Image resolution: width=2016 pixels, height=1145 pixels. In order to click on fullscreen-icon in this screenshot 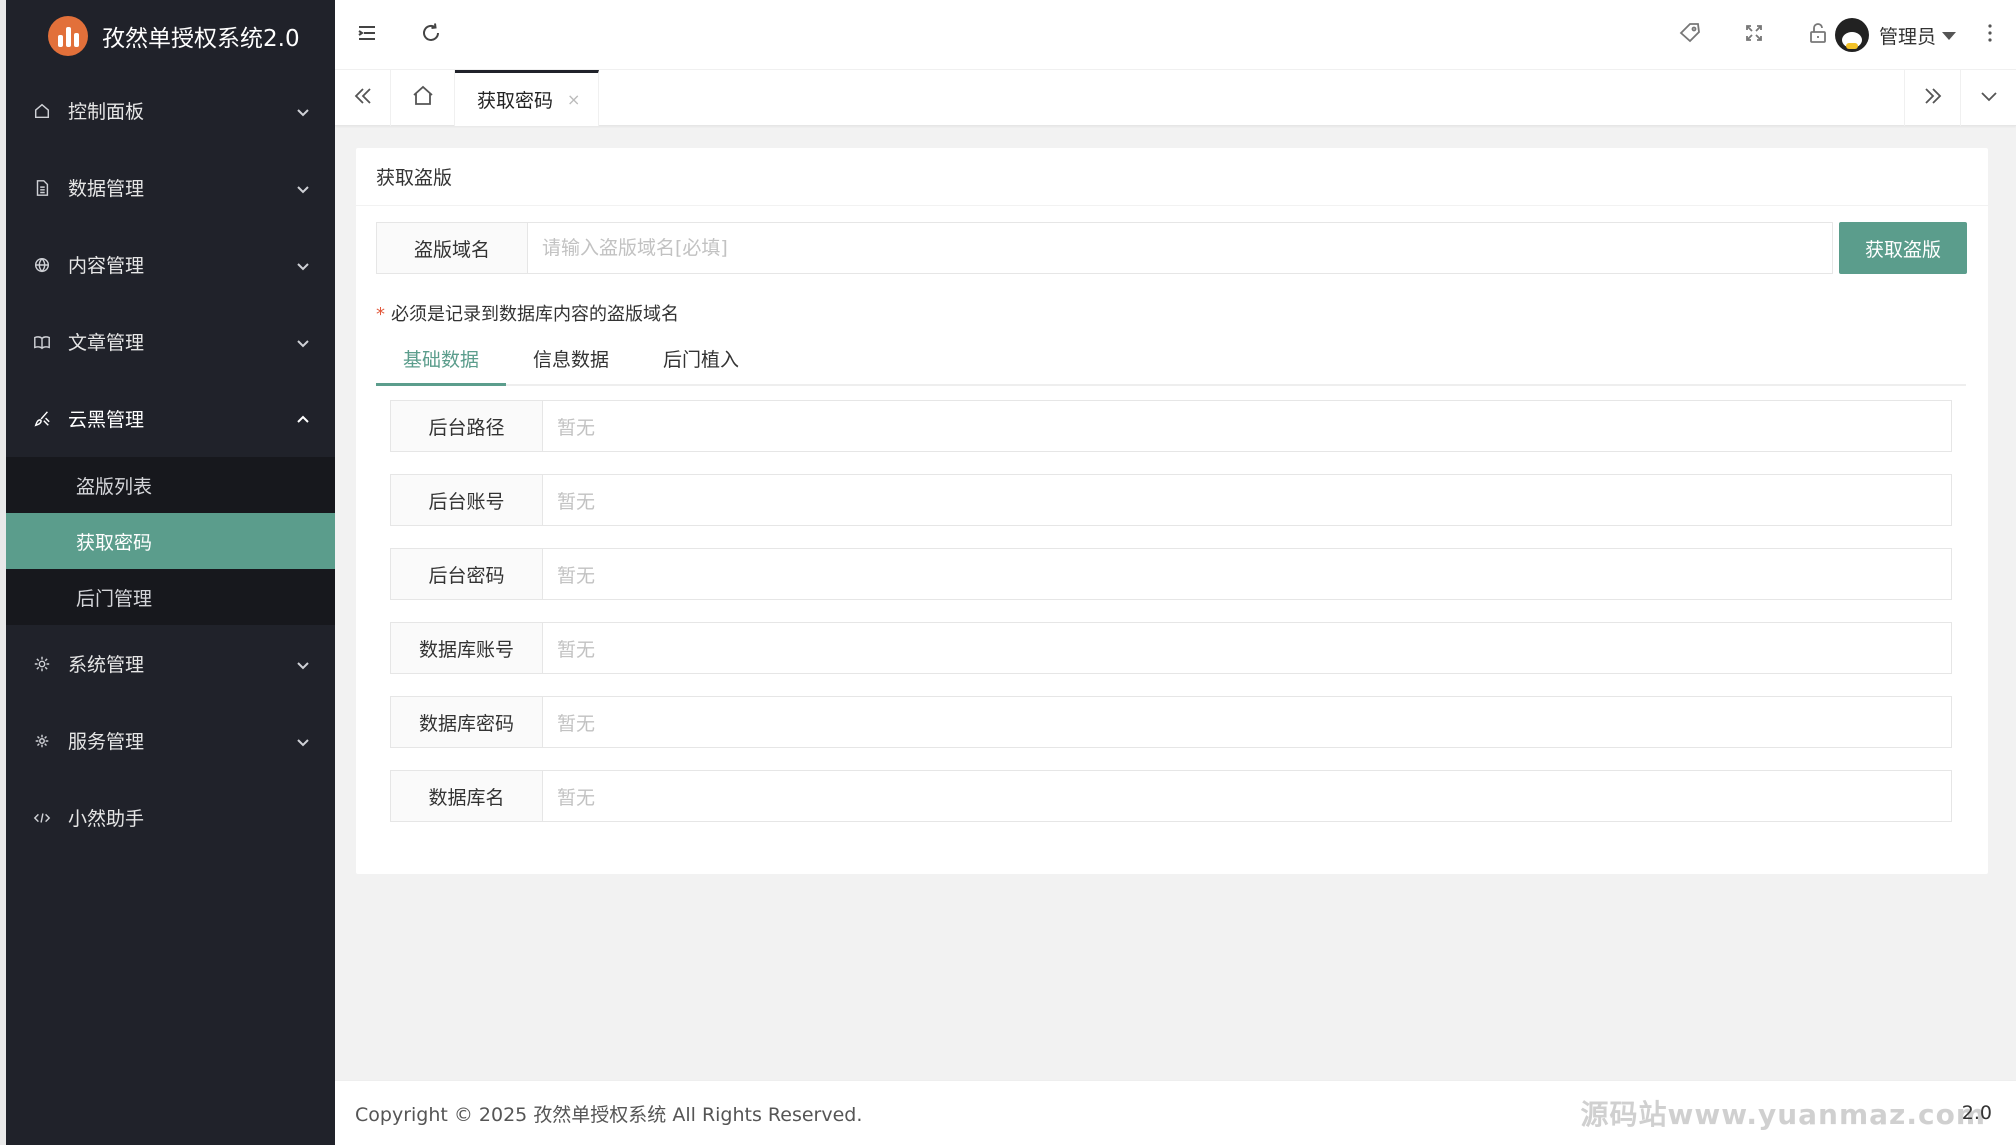, I will do `click(1754, 35)`.